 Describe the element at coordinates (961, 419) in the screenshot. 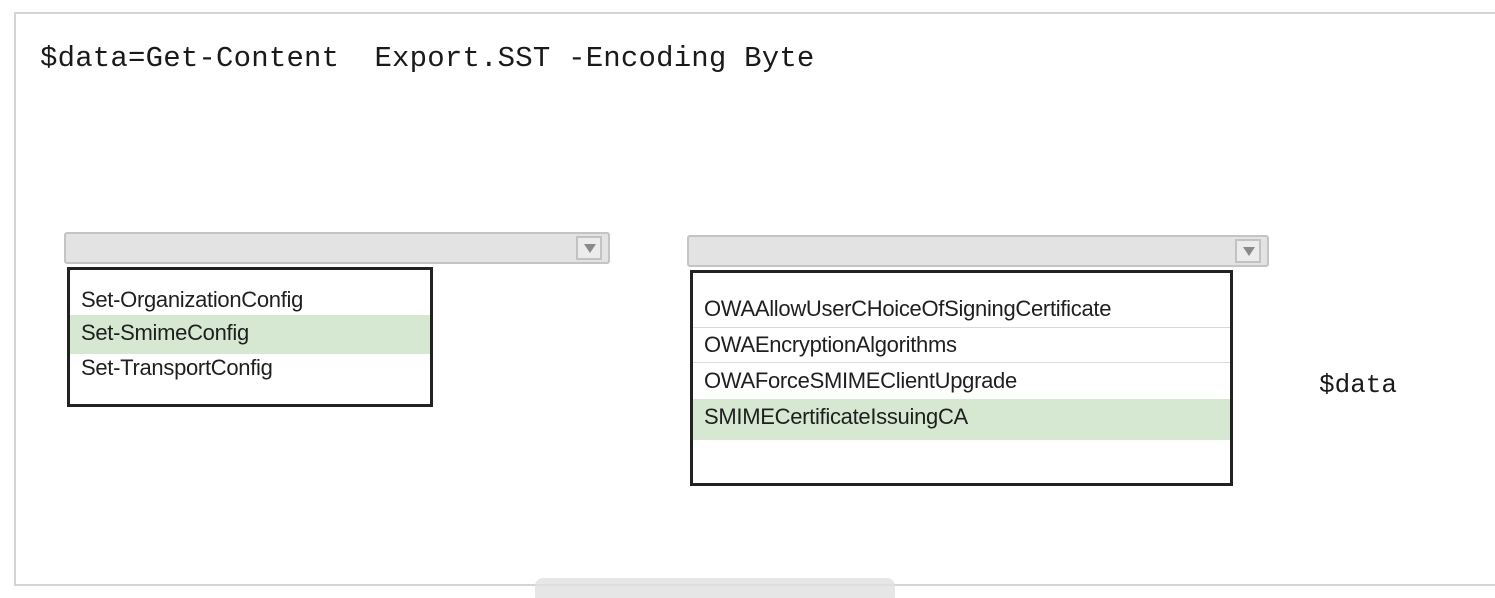

I see `parameter-option-smime-issuing-ca: SMIMECertificateIssuingCA` at that location.